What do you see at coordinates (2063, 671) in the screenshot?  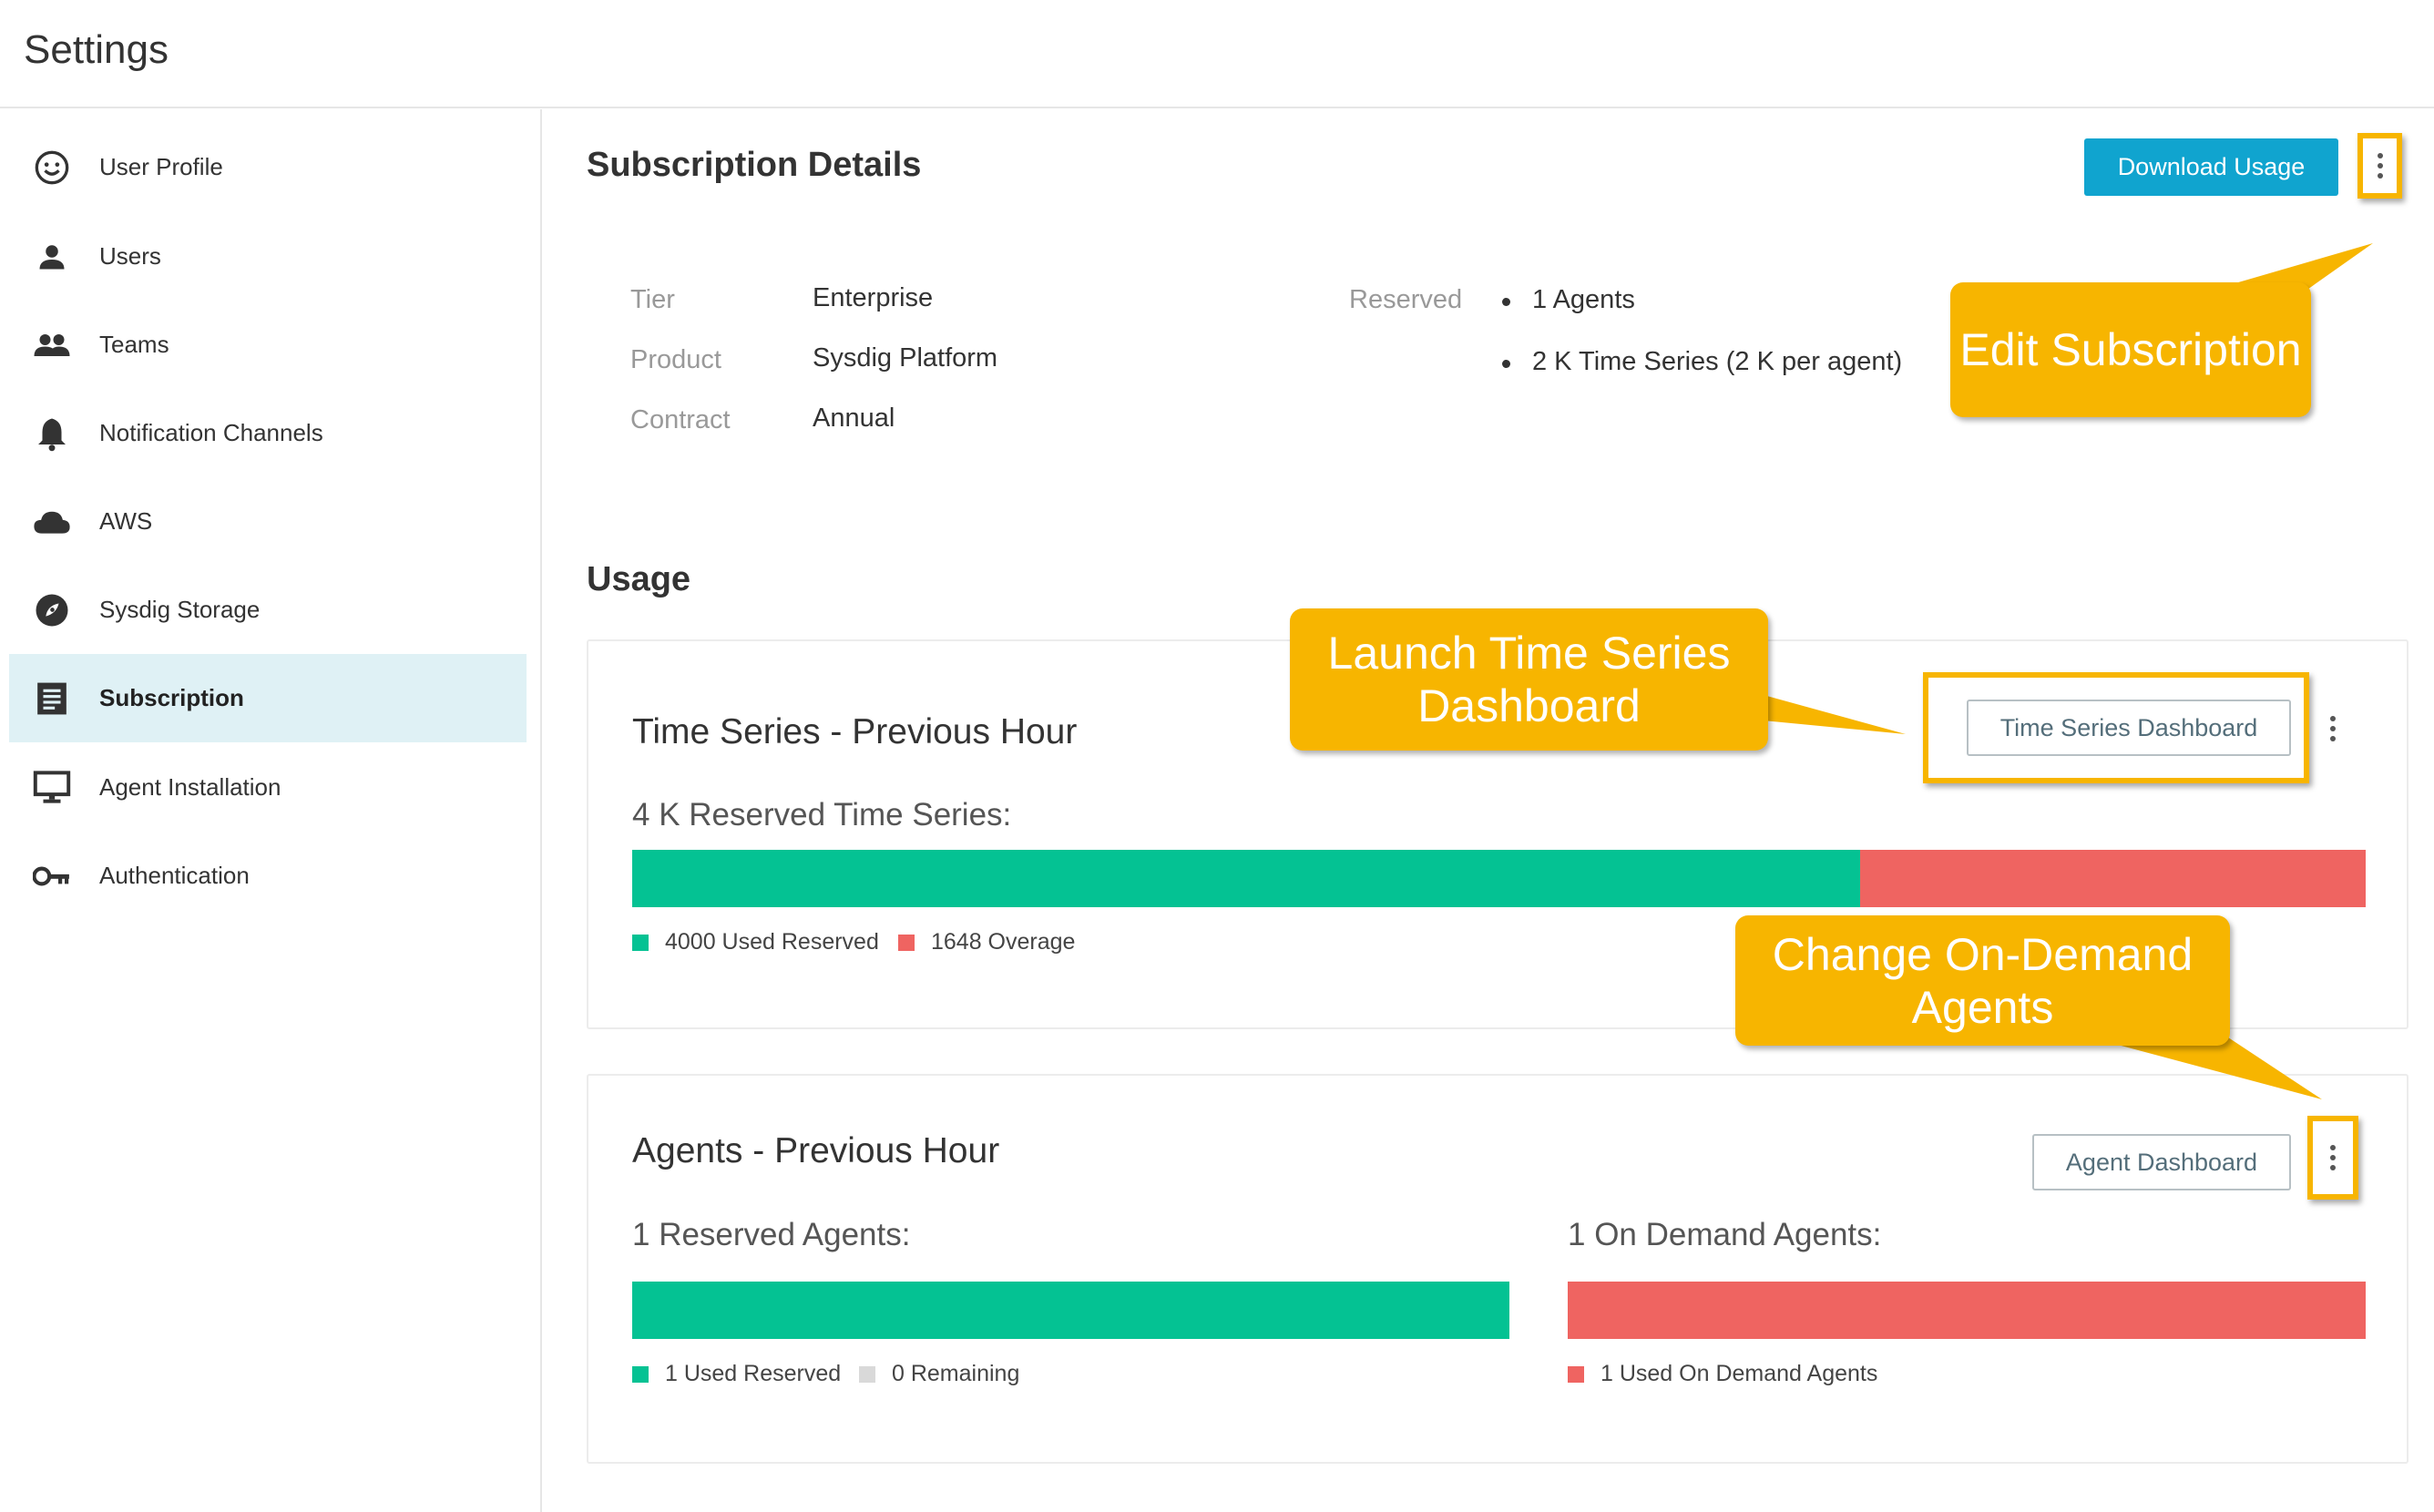 I see `callout-pointers` at bounding box center [2063, 671].